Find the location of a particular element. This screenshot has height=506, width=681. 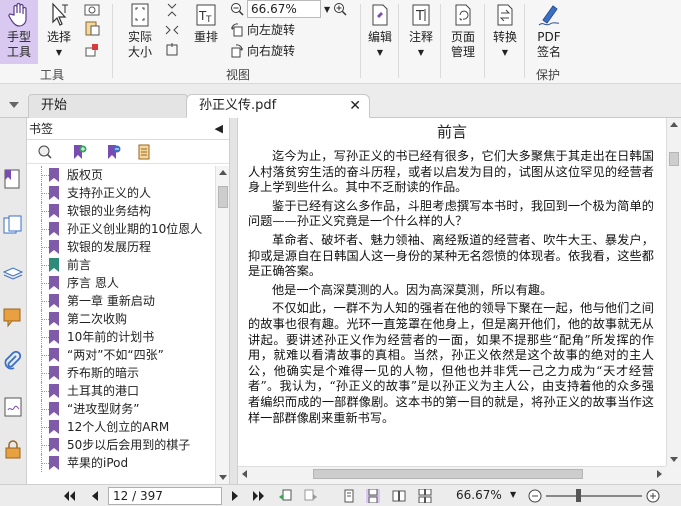

bookmark-label: 第一章 重新启动 is located at coordinates (111, 301).